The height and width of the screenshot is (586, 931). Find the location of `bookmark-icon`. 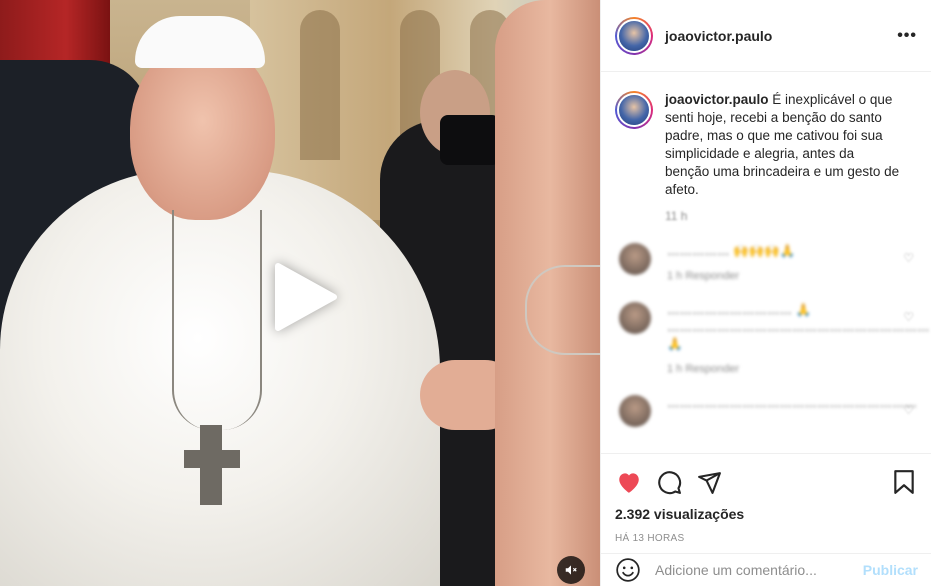

bookmark-icon is located at coordinates (904, 482).